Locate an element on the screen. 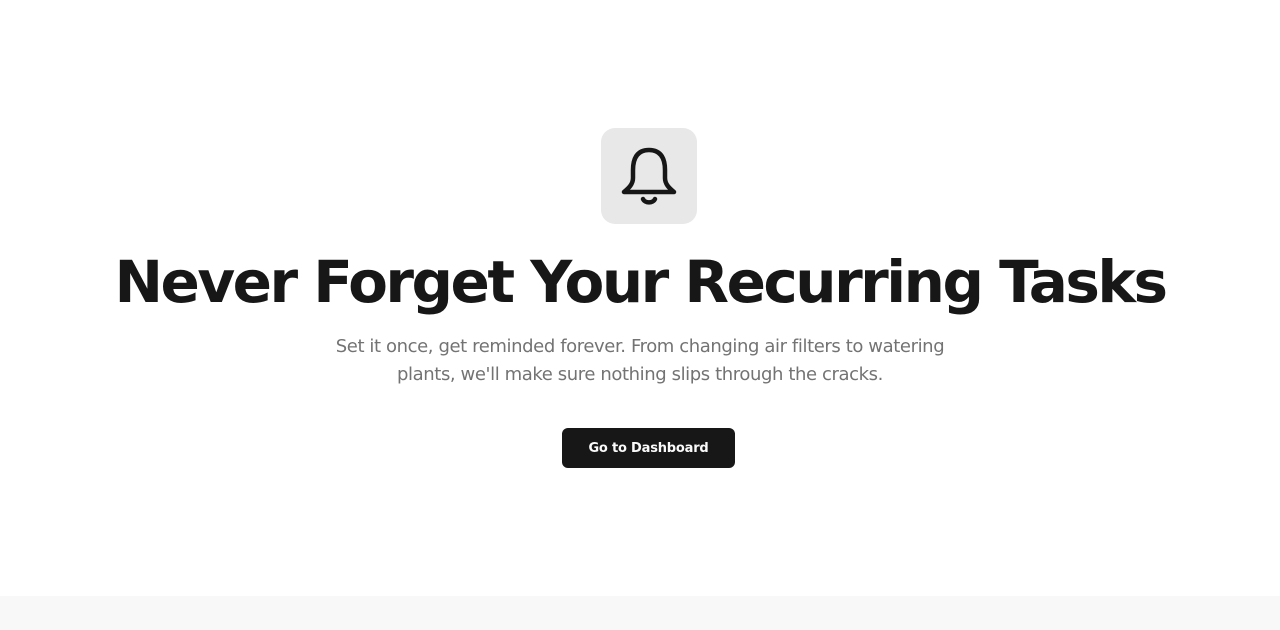  bell-icon-tile is located at coordinates (649, 176).